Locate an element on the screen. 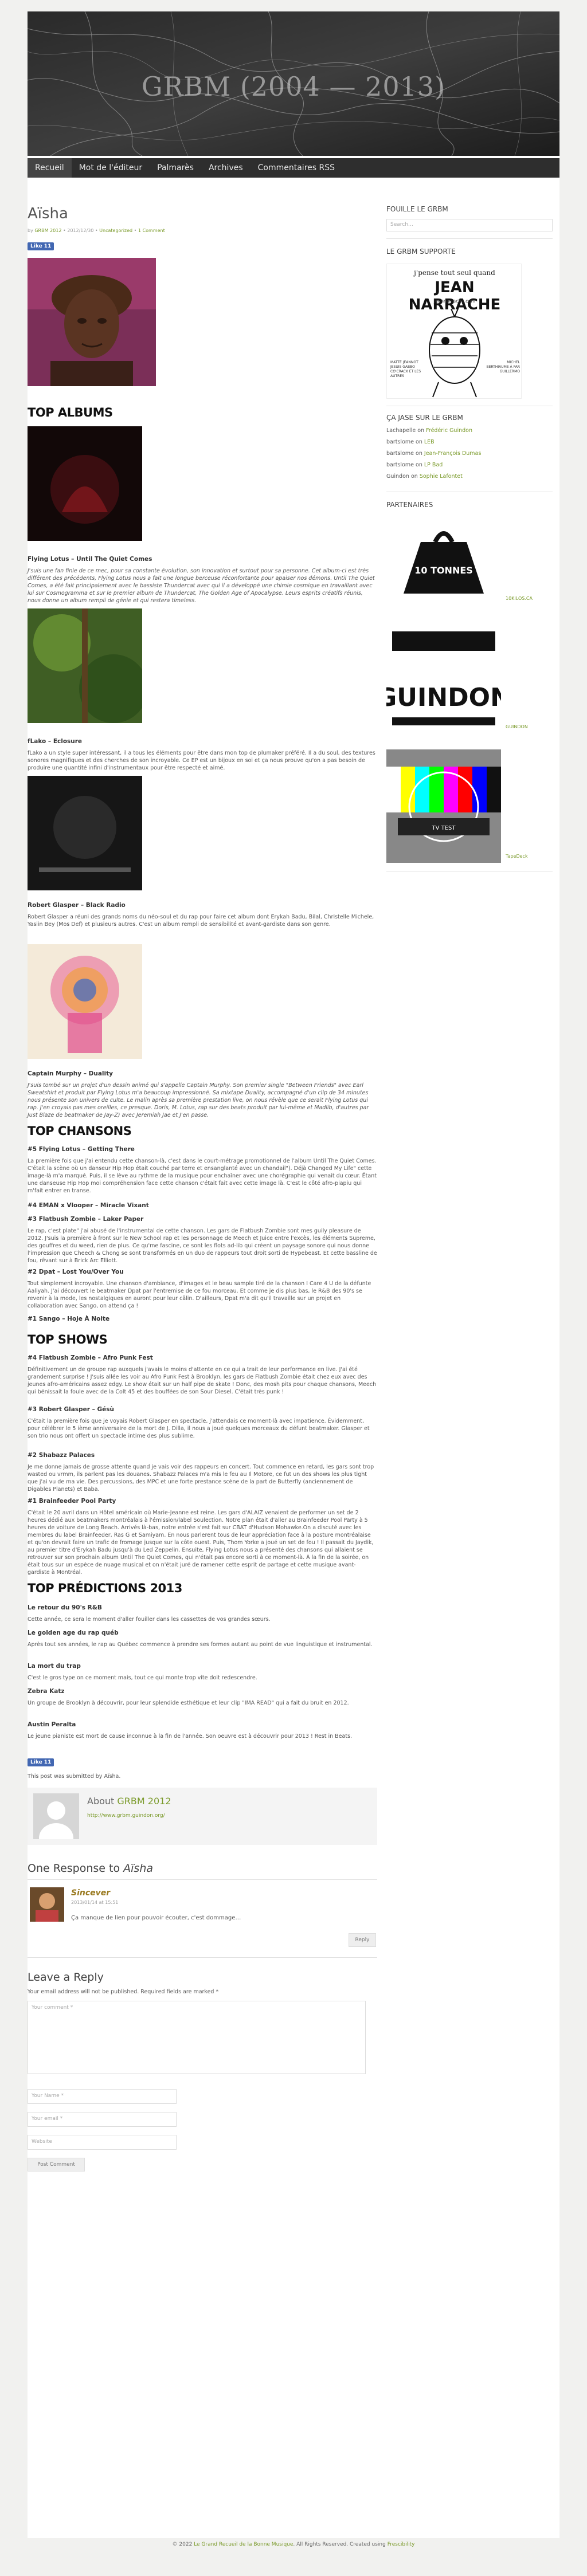 Image resolution: width=587 pixels, height=2576 pixels. meta-date: • 2012/12/30 • is located at coordinates (80, 231).